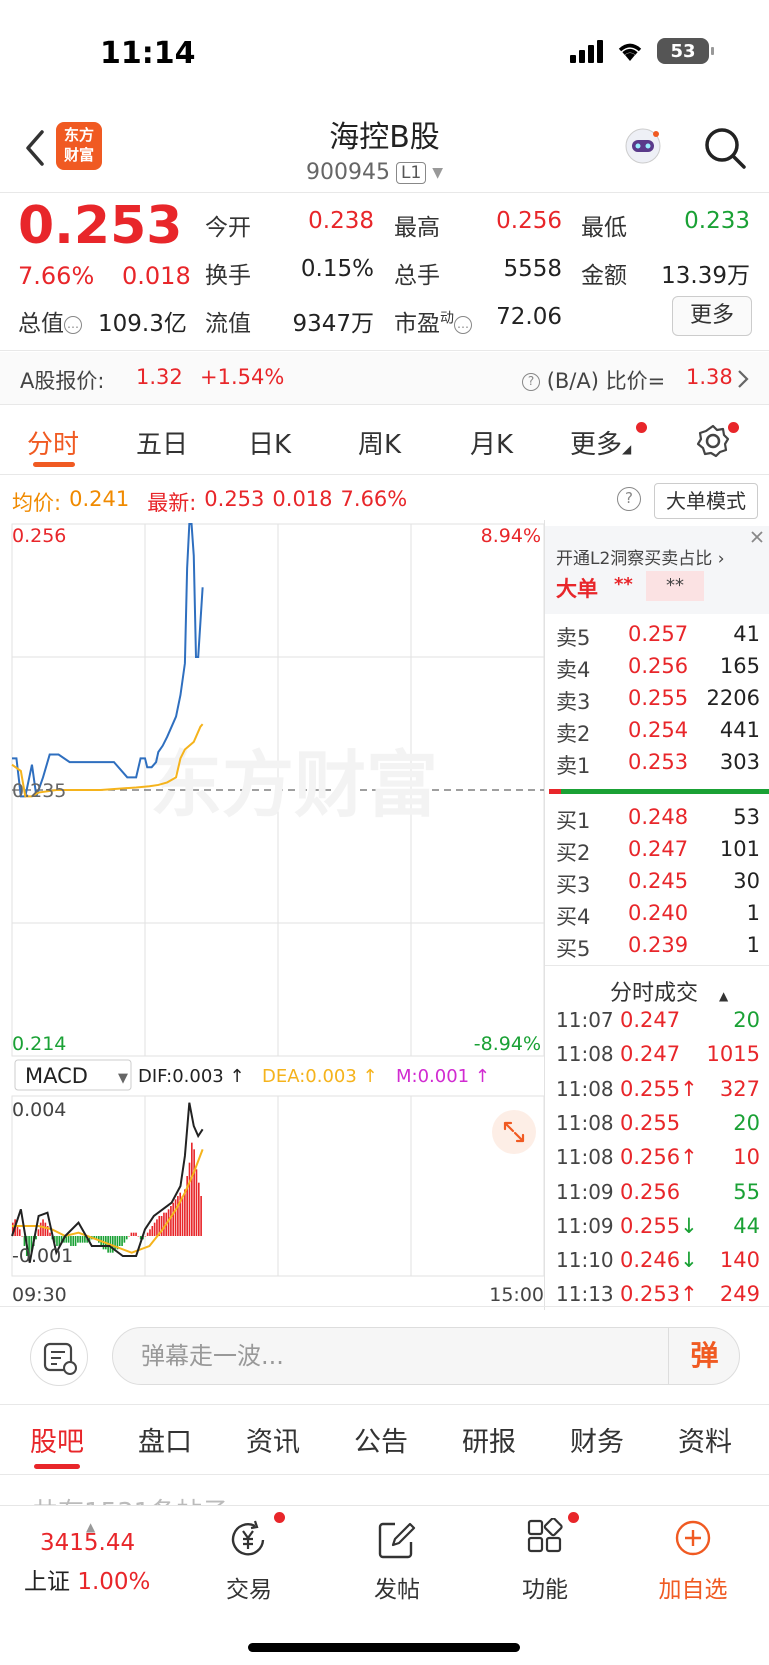 The height and width of the screenshot is (1665, 769). I want to click on index-widget: ▲ 3415.44 上证 1.00%, so click(94, 1558).